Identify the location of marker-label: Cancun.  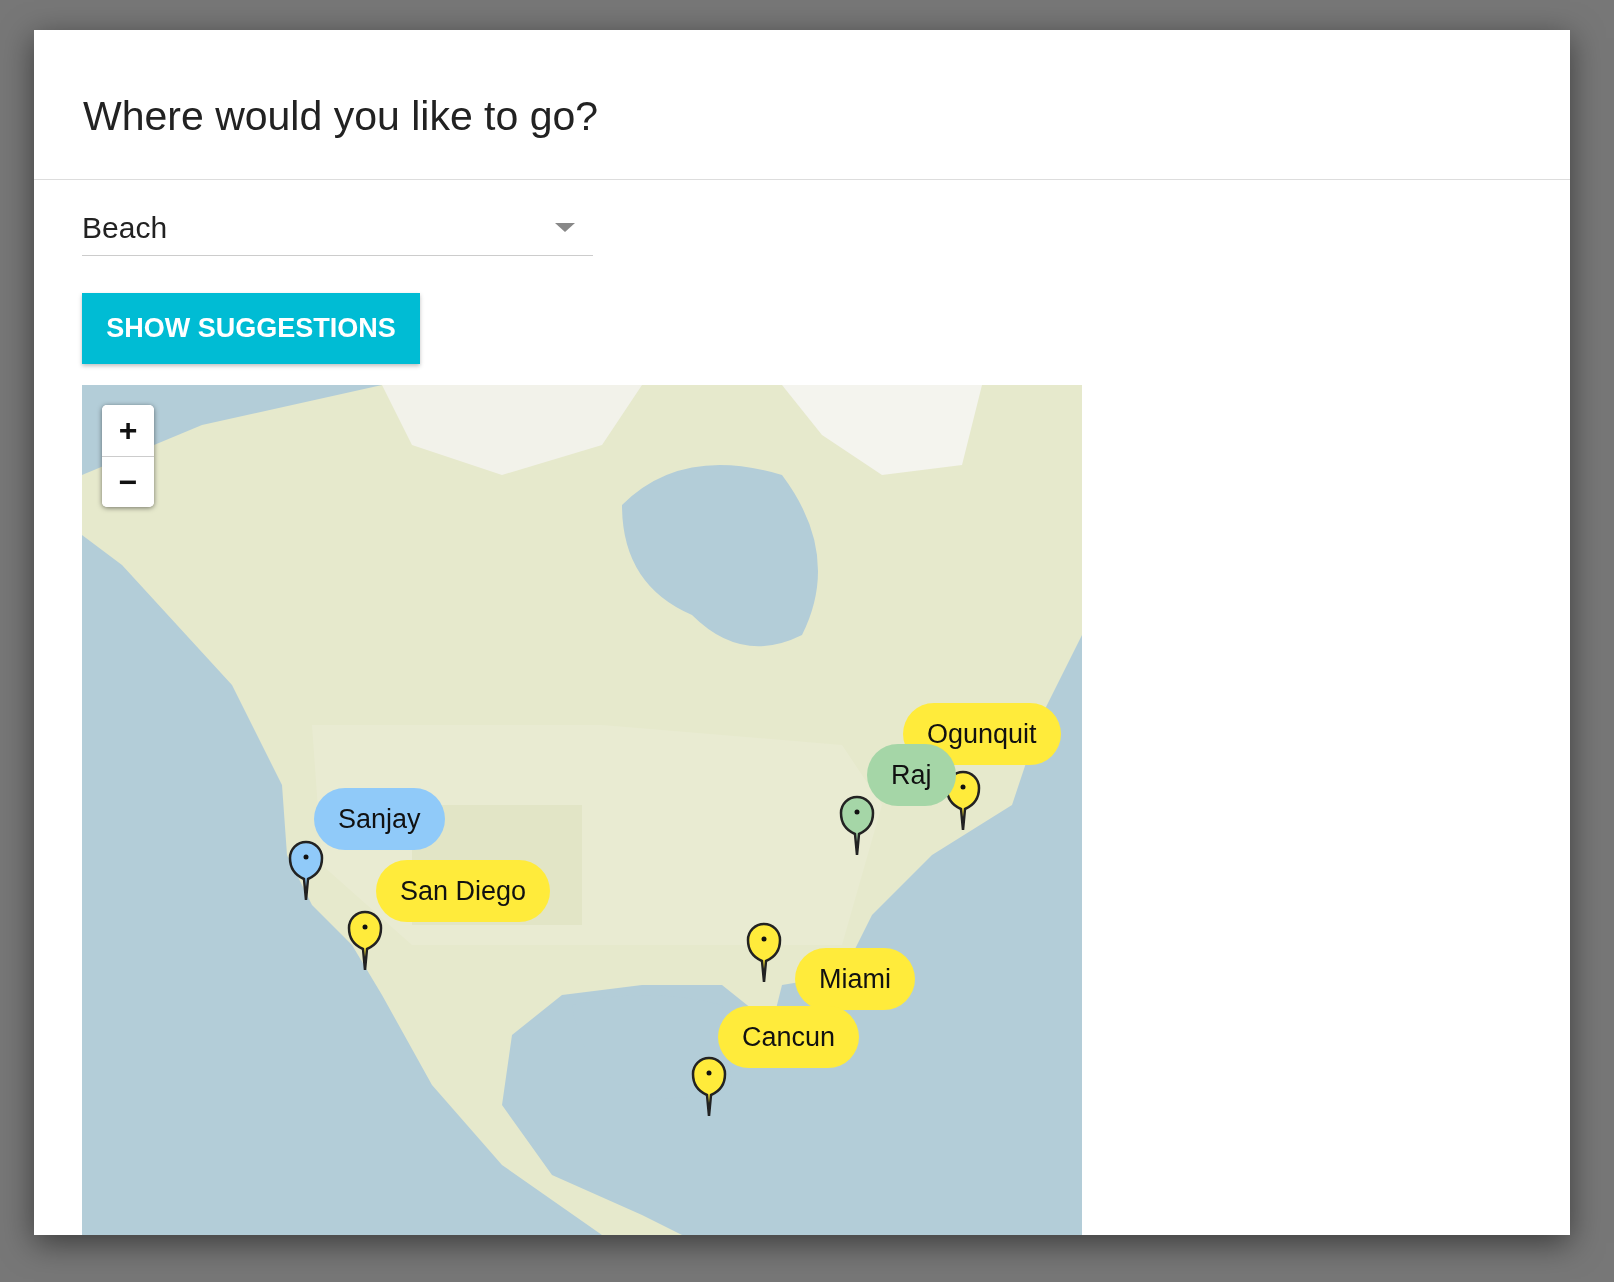
(789, 1037).